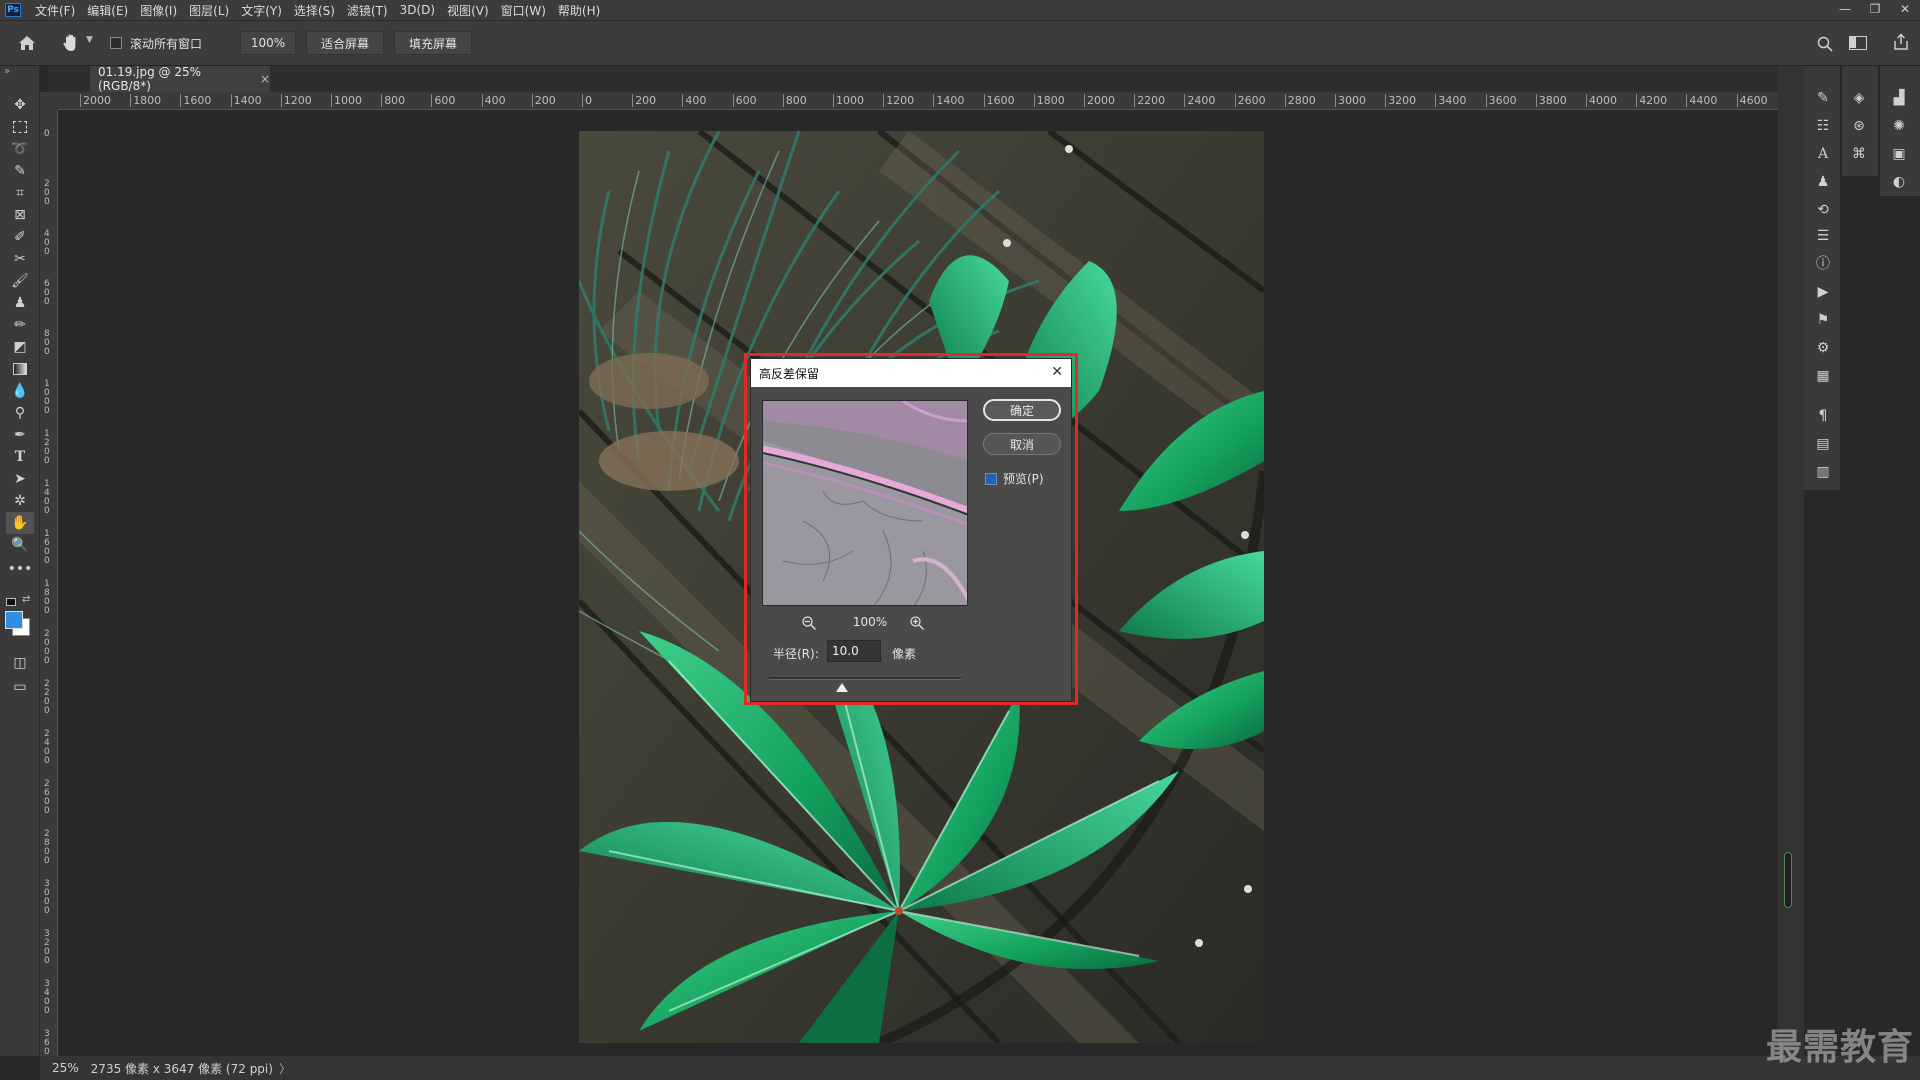 Image resolution: width=1920 pixels, height=1080 pixels. I want to click on swatches-icon: ▣, so click(1899, 154).